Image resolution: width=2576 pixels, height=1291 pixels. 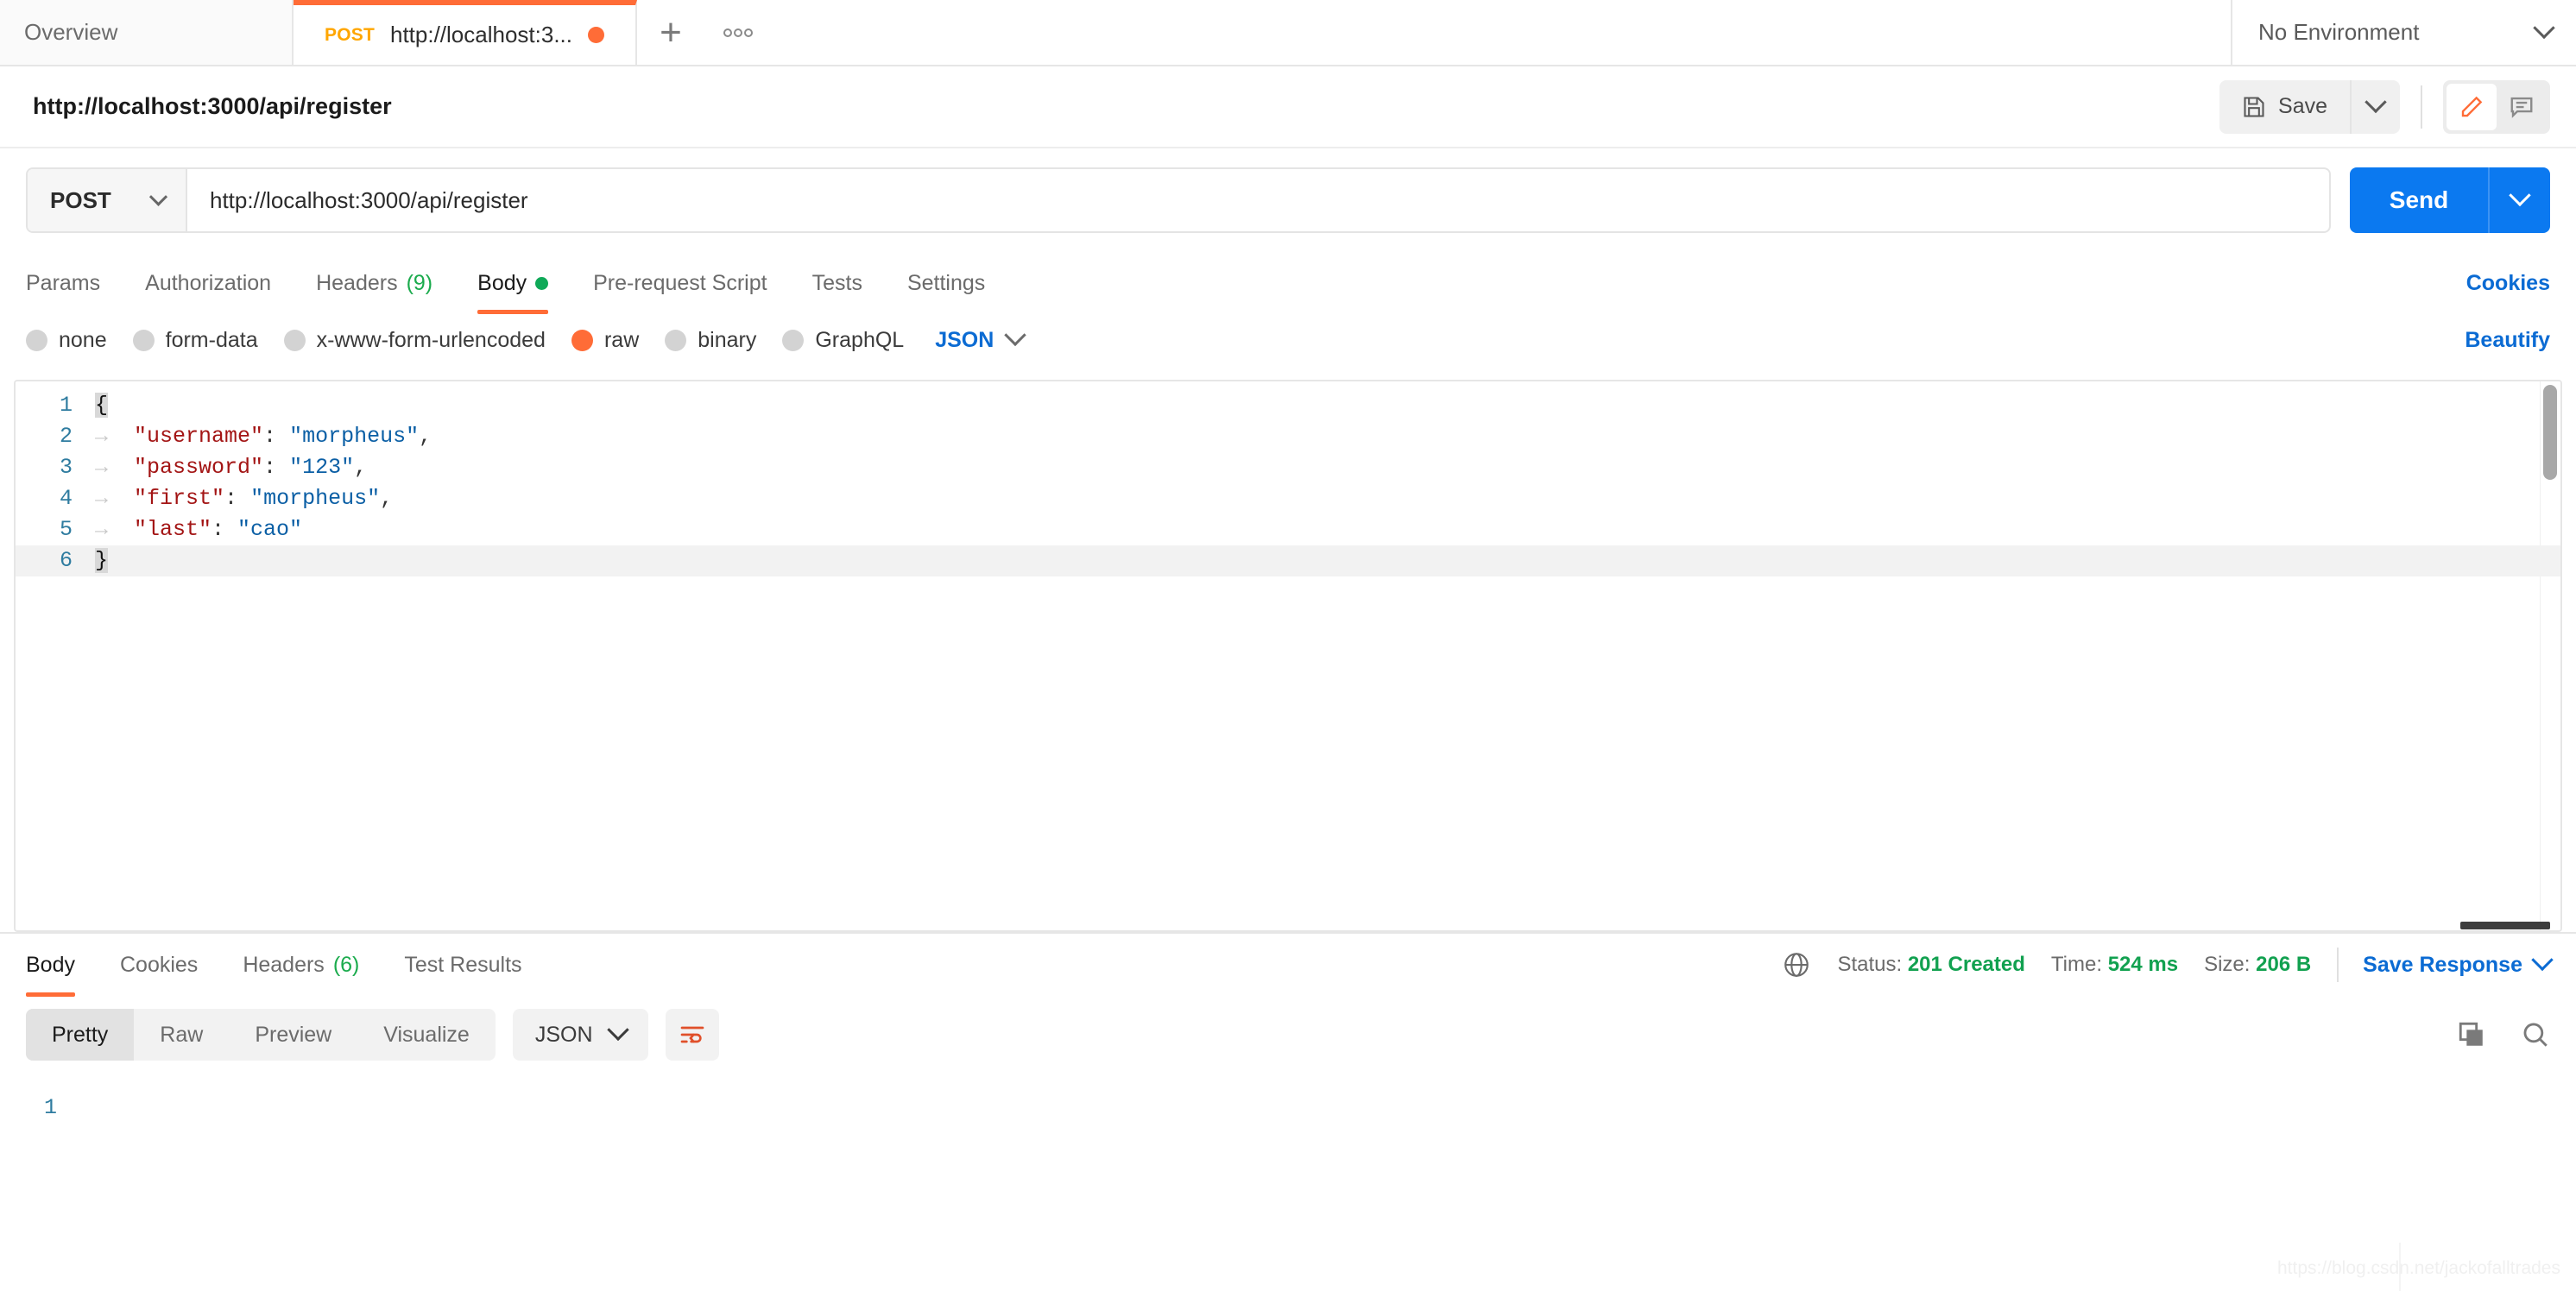 I want to click on copy-response-button, so click(x=2471, y=1034).